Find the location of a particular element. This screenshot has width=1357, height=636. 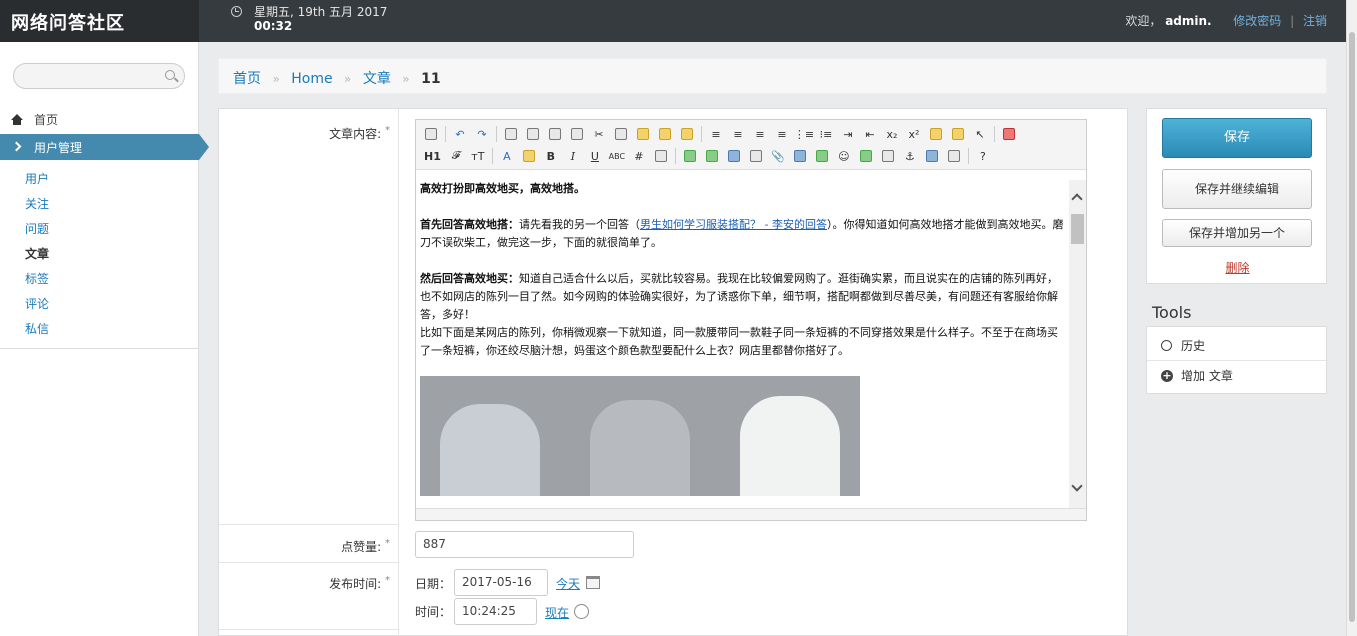

delete-link: 删除 is located at coordinates (1237, 267).